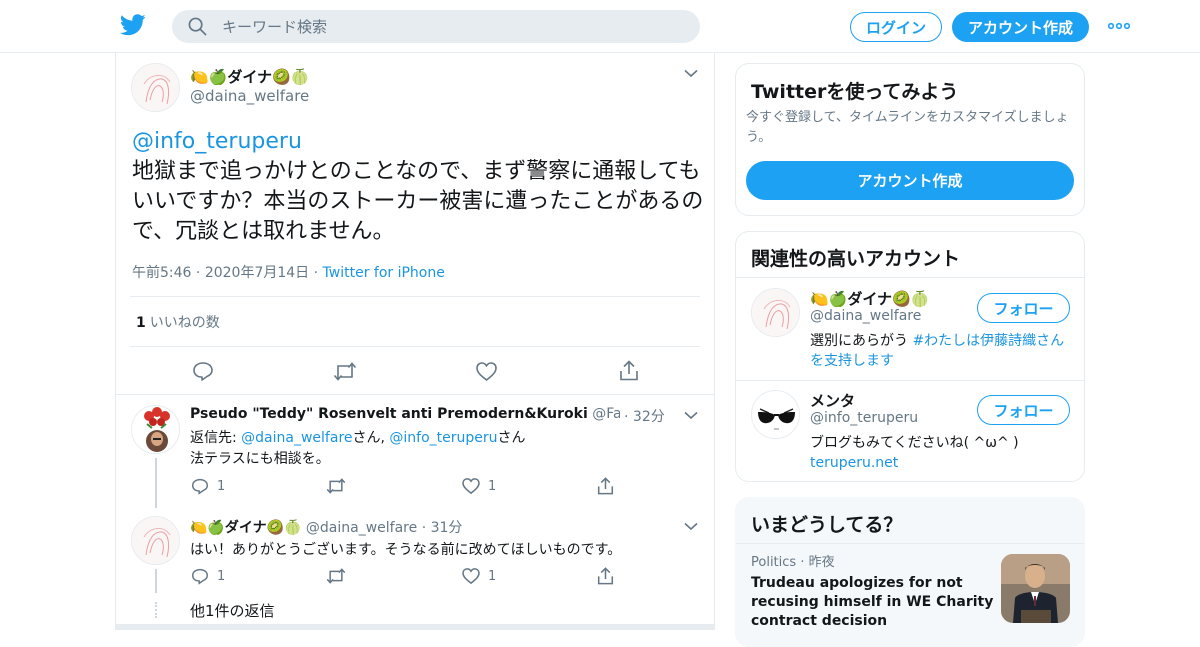 This screenshot has height=647, width=1200. I want to click on login-button: ログイン, so click(896, 27).